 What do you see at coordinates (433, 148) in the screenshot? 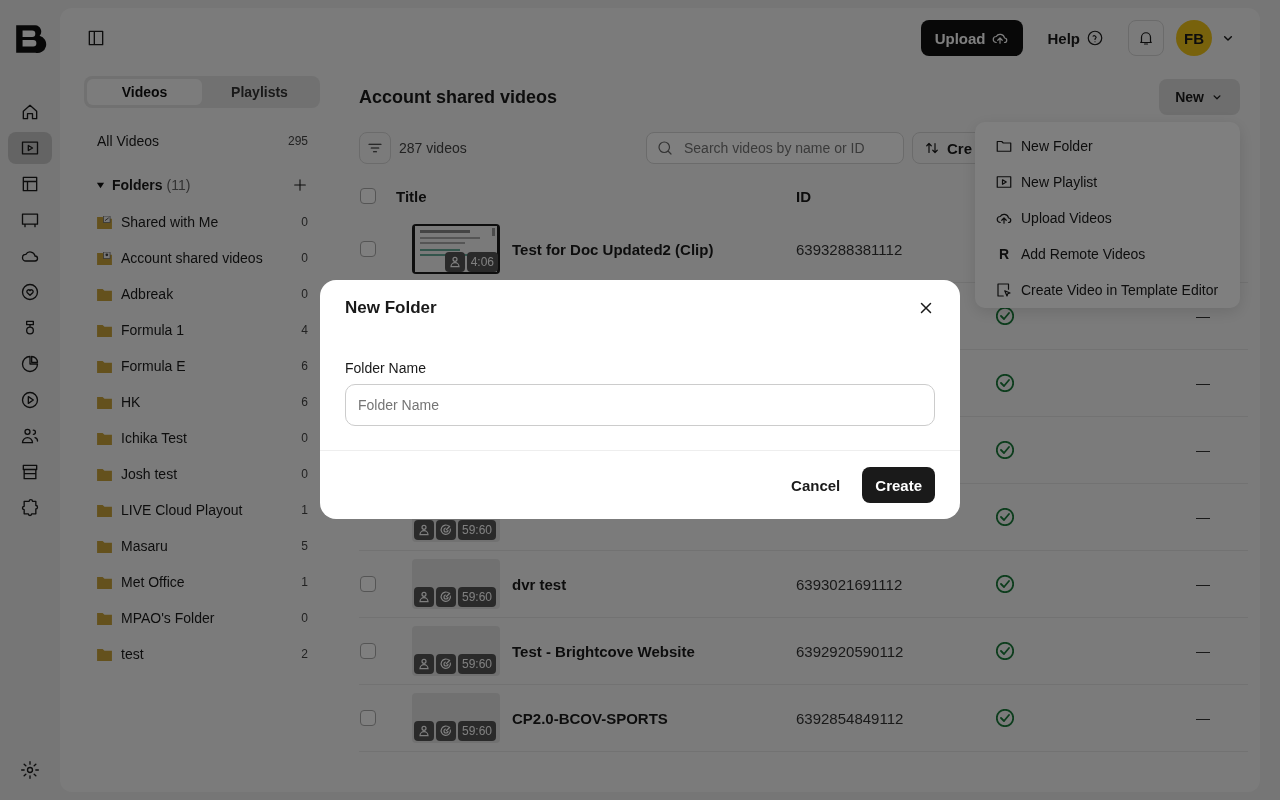
I see `video-count: 287 videos` at bounding box center [433, 148].